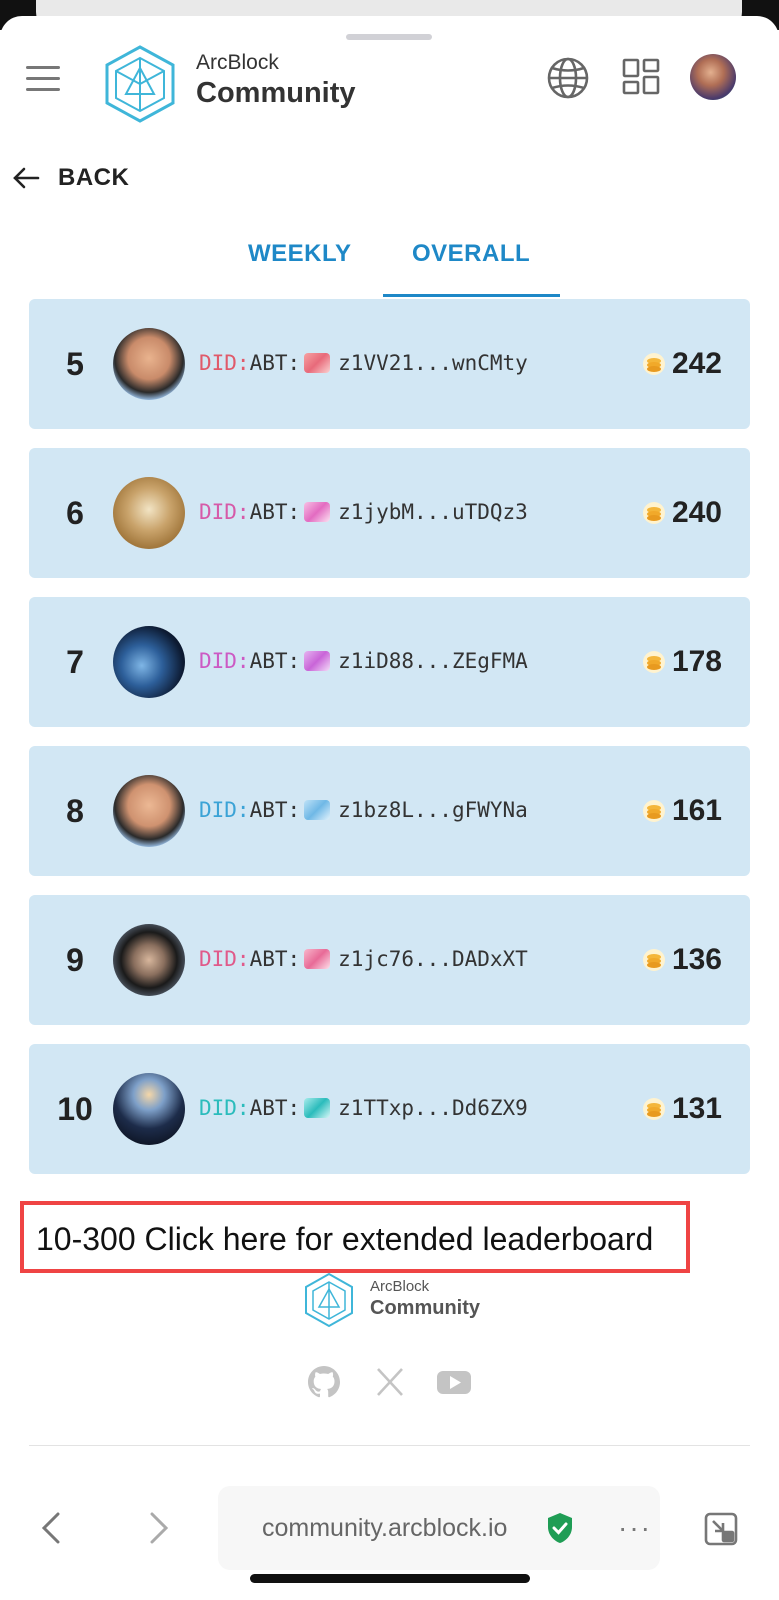 The width and height of the screenshot is (779, 1600). I want to click on did-address: DID: ABT: z1VV21...wnCMty, so click(363, 363).